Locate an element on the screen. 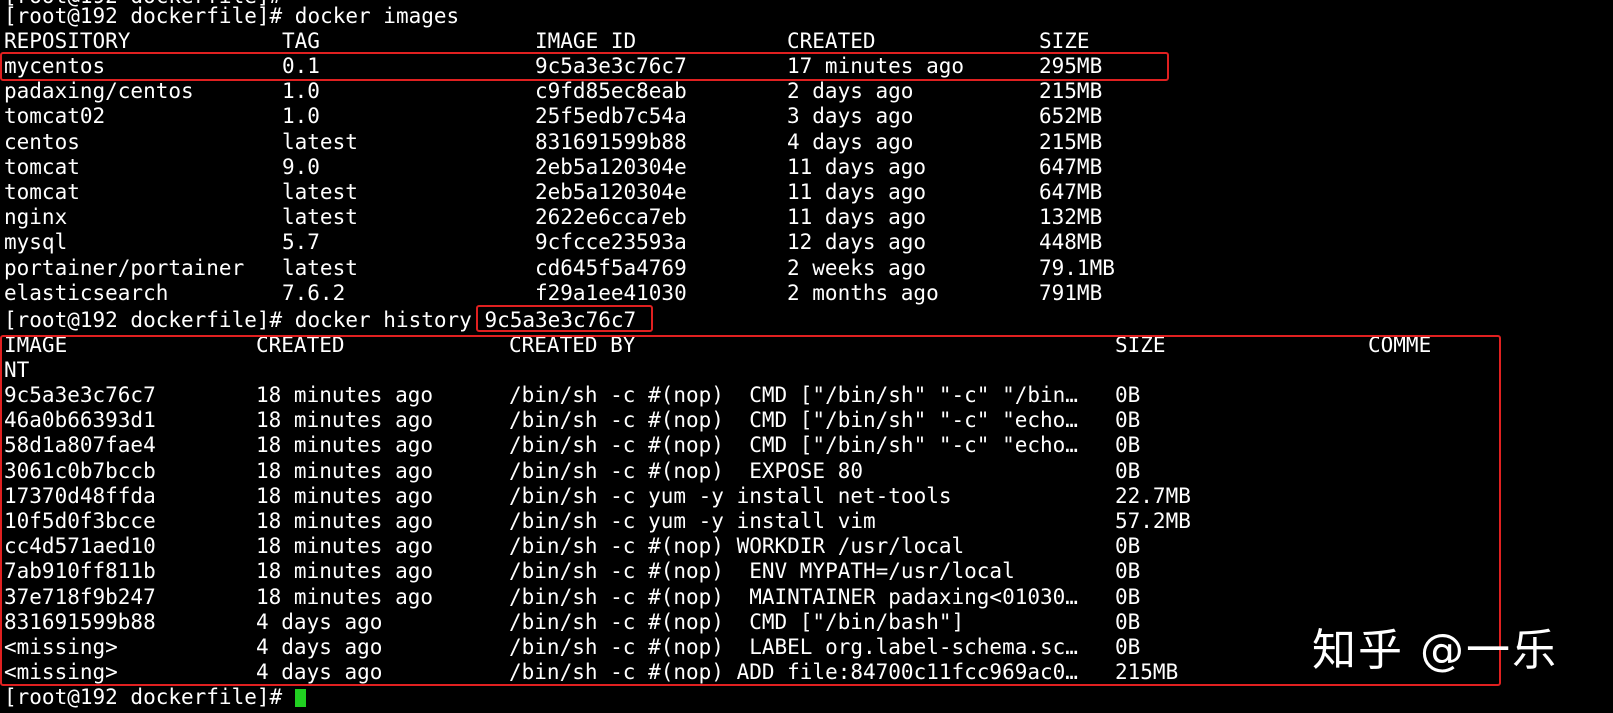 This screenshot has width=1613, height=713. cell-created: 2 weeks ago is located at coordinates (857, 267).